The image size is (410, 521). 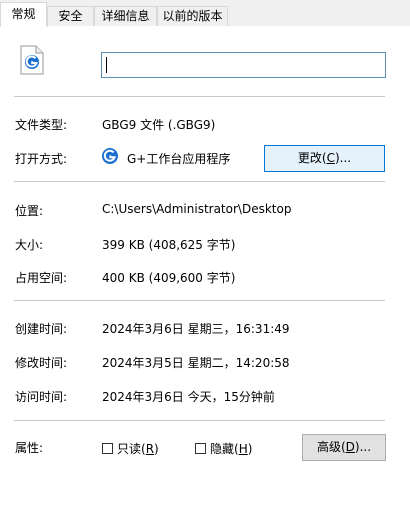 I want to click on location-value: C:\Users\Administrator\Desktop, so click(x=197, y=209).